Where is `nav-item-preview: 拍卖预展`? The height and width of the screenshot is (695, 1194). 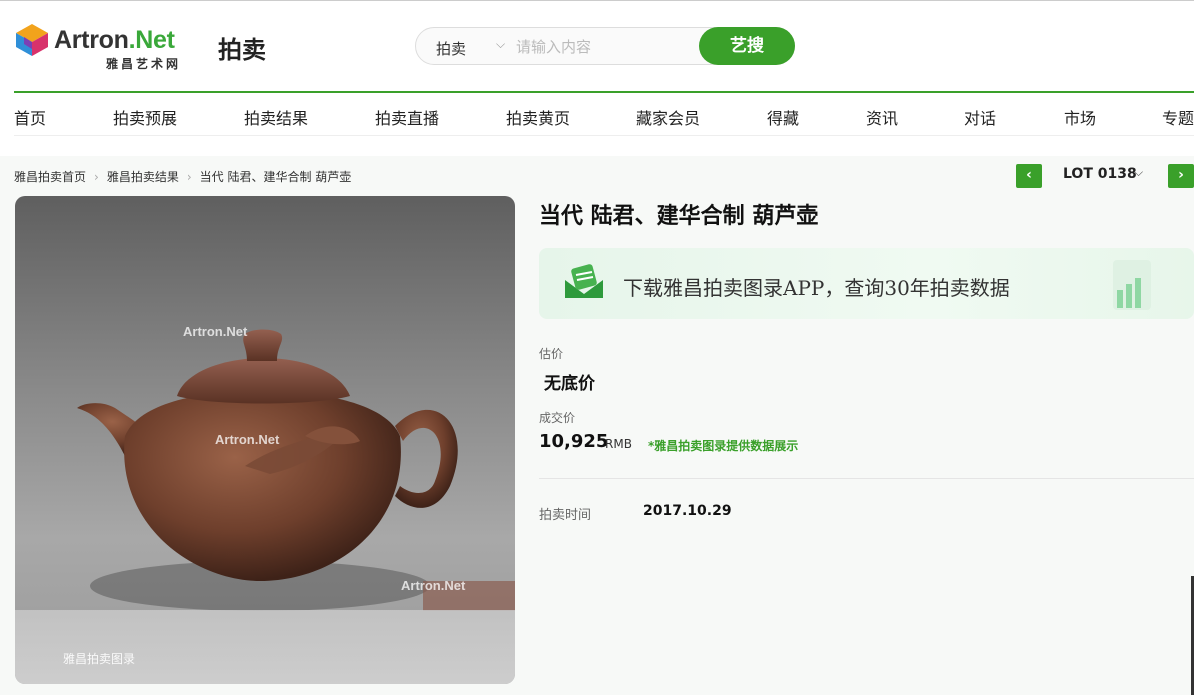 nav-item-preview: 拍卖预展 is located at coordinates (145, 117).